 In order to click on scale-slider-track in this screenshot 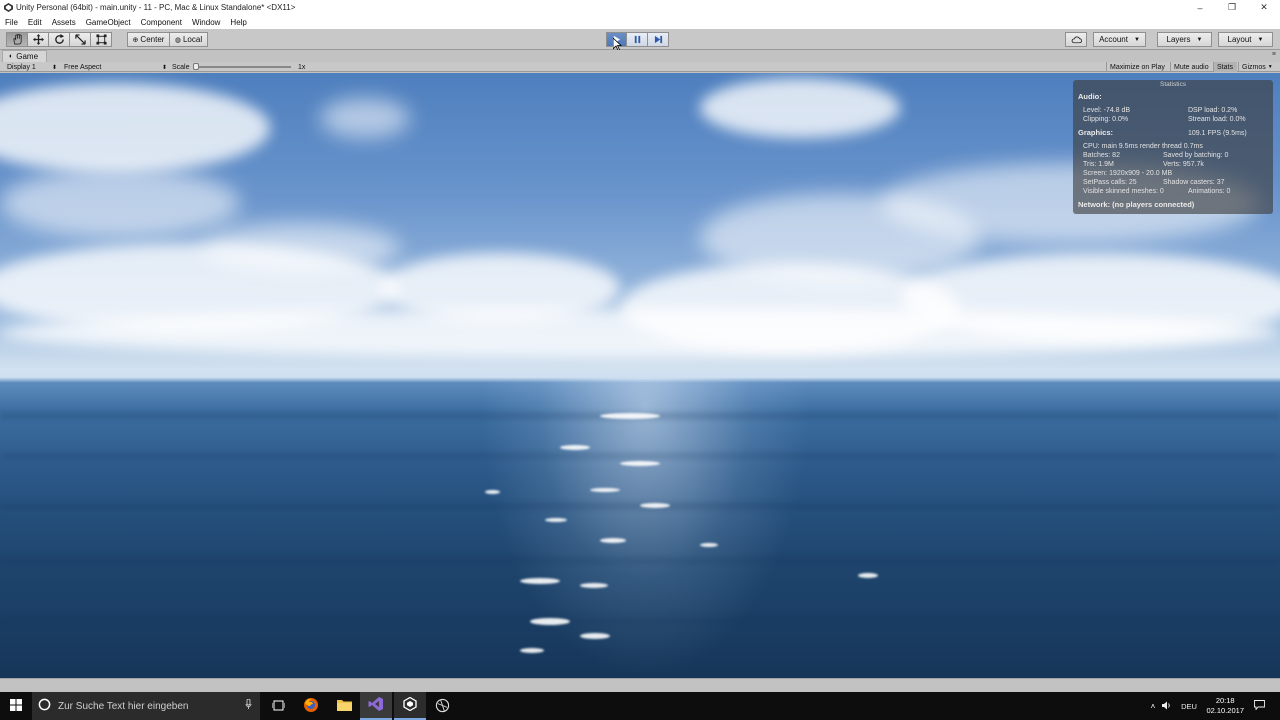, I will do `click(243, 67)`.